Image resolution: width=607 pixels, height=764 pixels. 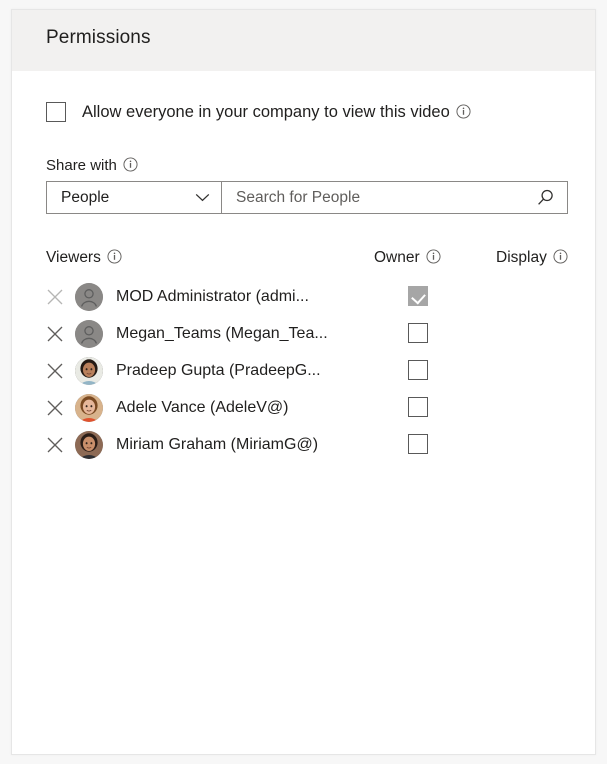 I want to click on table-row: Miriam Graham (MiriamG@), so click(x=307, y=444).